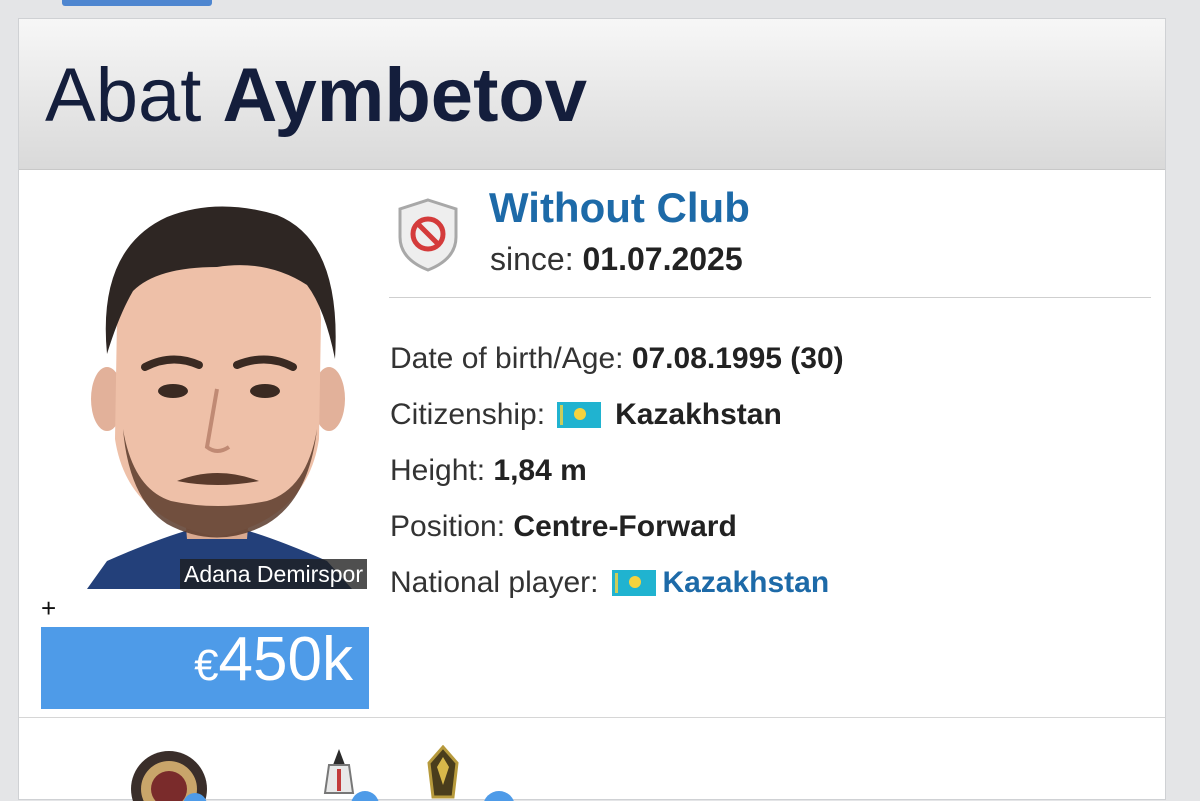 The width and height of the screenshot is (1200, 801). What do you see at coordinates (219, 397) in the screenshot?
I see `player-portrait-image` at bounding box center [219, 397].